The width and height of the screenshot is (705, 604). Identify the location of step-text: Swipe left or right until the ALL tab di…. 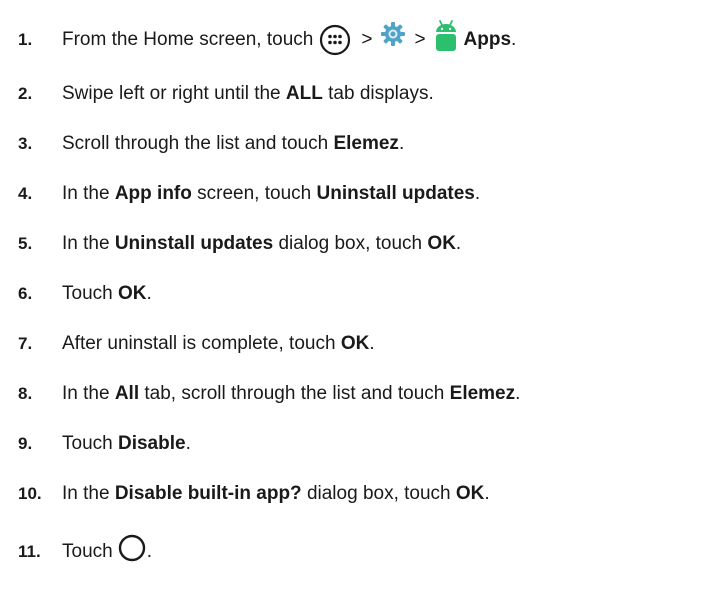
(248, 94).